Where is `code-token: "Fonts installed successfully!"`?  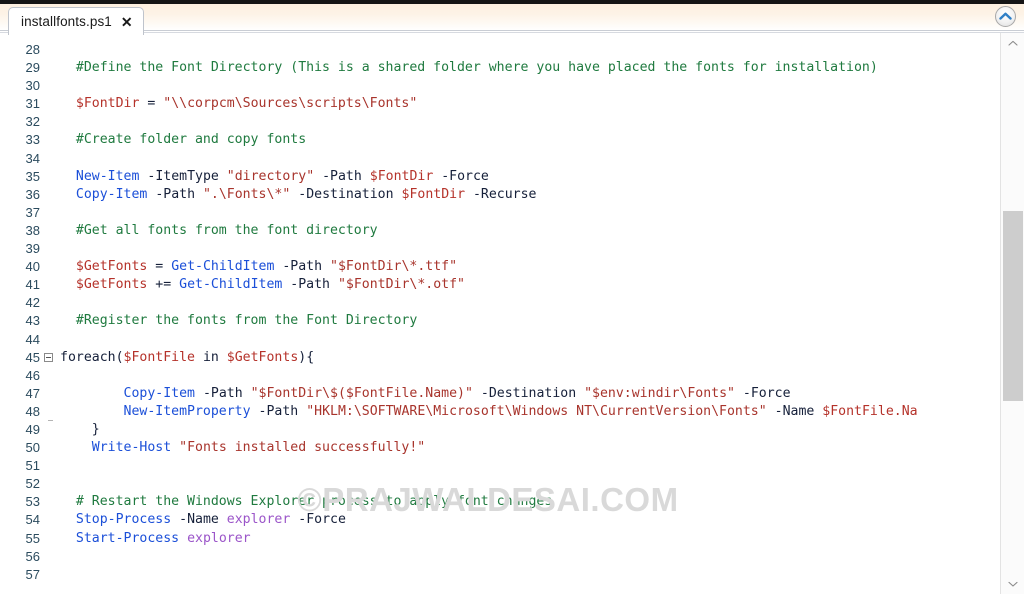 code-token: "Fonts installed successfully!" is located at coordinates (302, 448).